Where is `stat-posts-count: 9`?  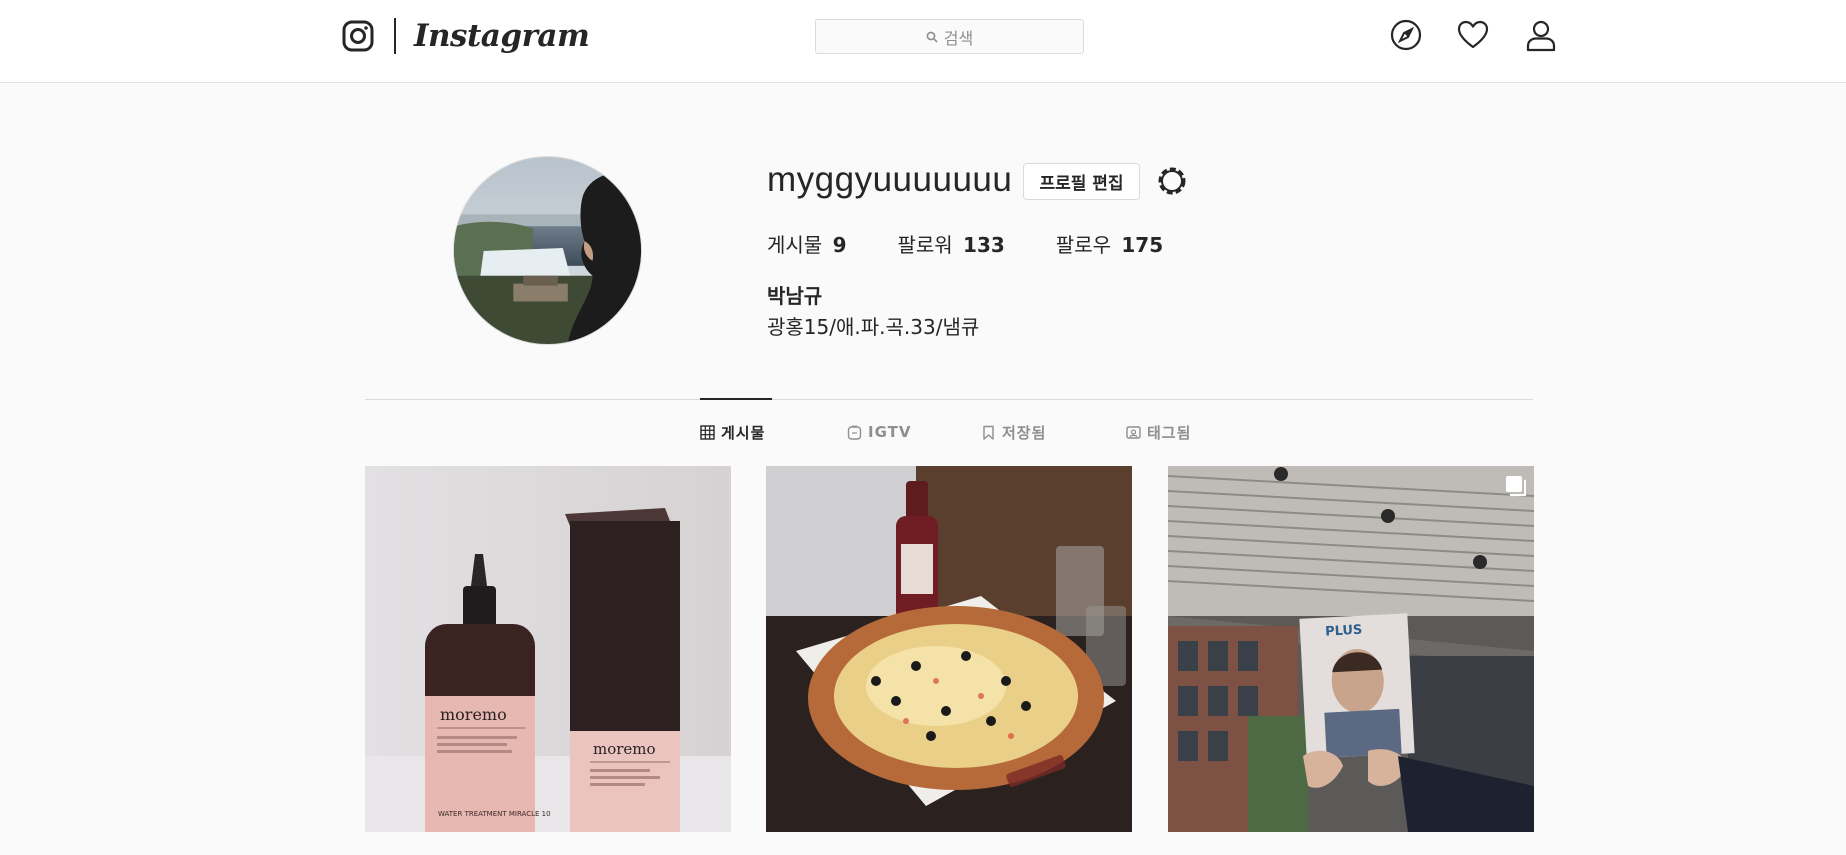
stat-posts-count: 9 is located at coordinates (839, 245).